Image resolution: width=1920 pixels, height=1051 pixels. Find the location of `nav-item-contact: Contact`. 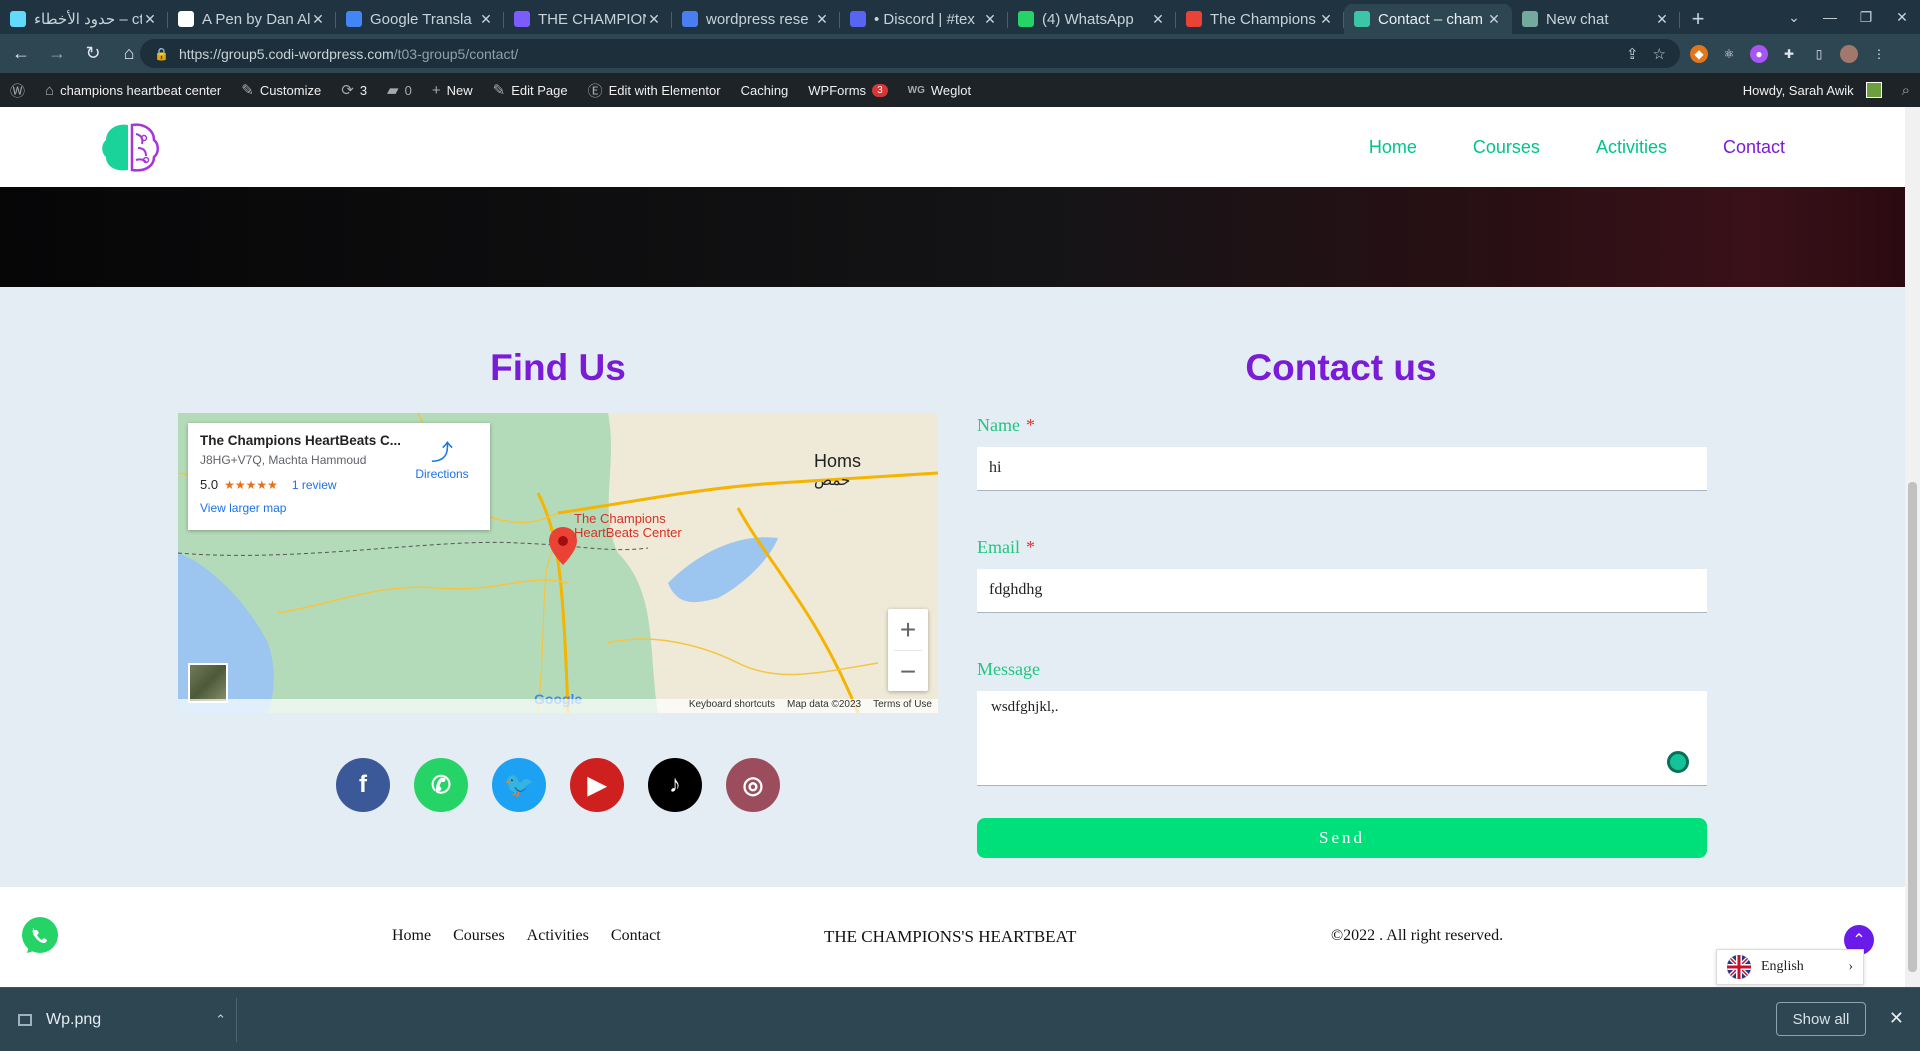

nav-item-contact: Contact is located at coordinates (1754, 147).